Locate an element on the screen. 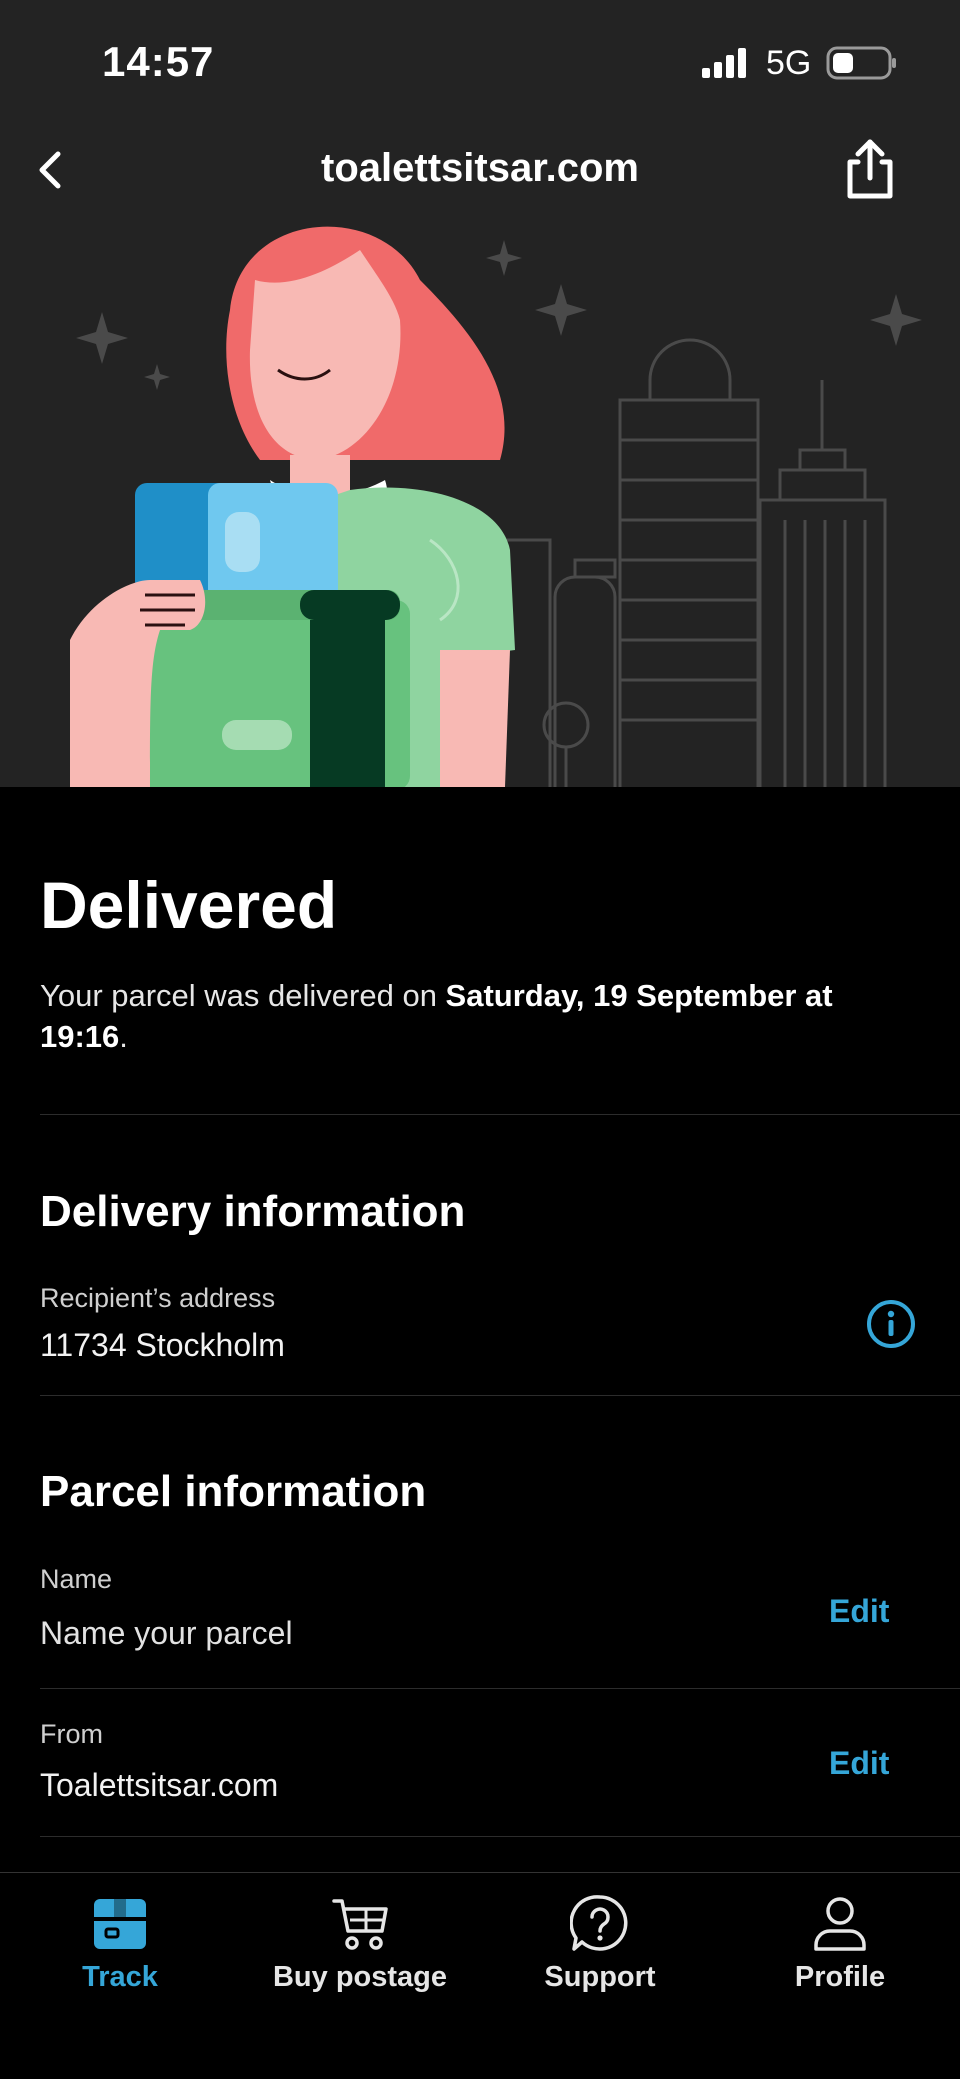  delivery-information-title: Delivery information is located at coordinates (253, 1211).